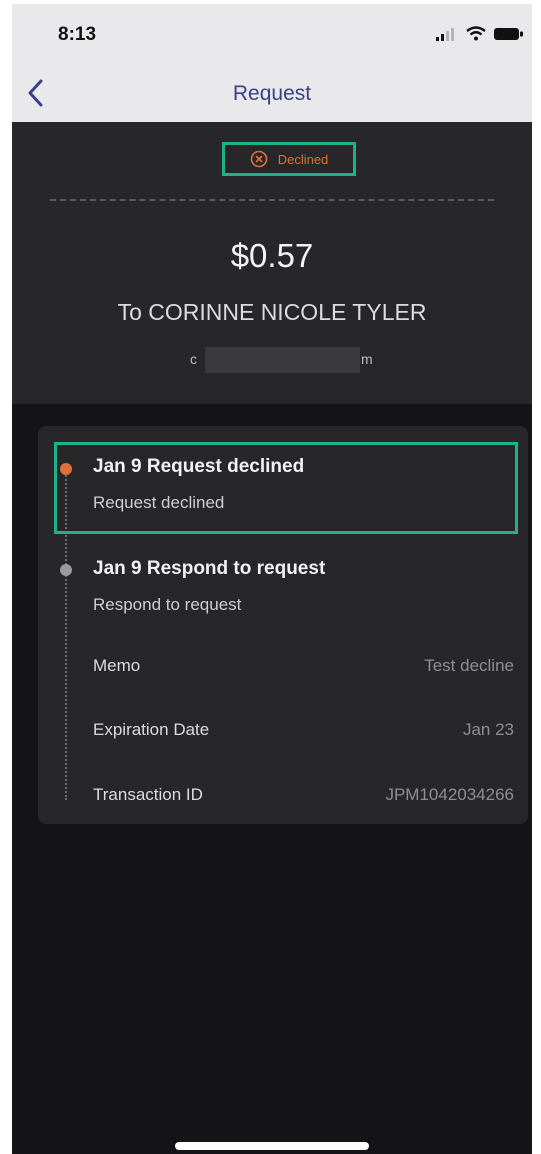  I want to click on signal-icon, so click(445, 34).